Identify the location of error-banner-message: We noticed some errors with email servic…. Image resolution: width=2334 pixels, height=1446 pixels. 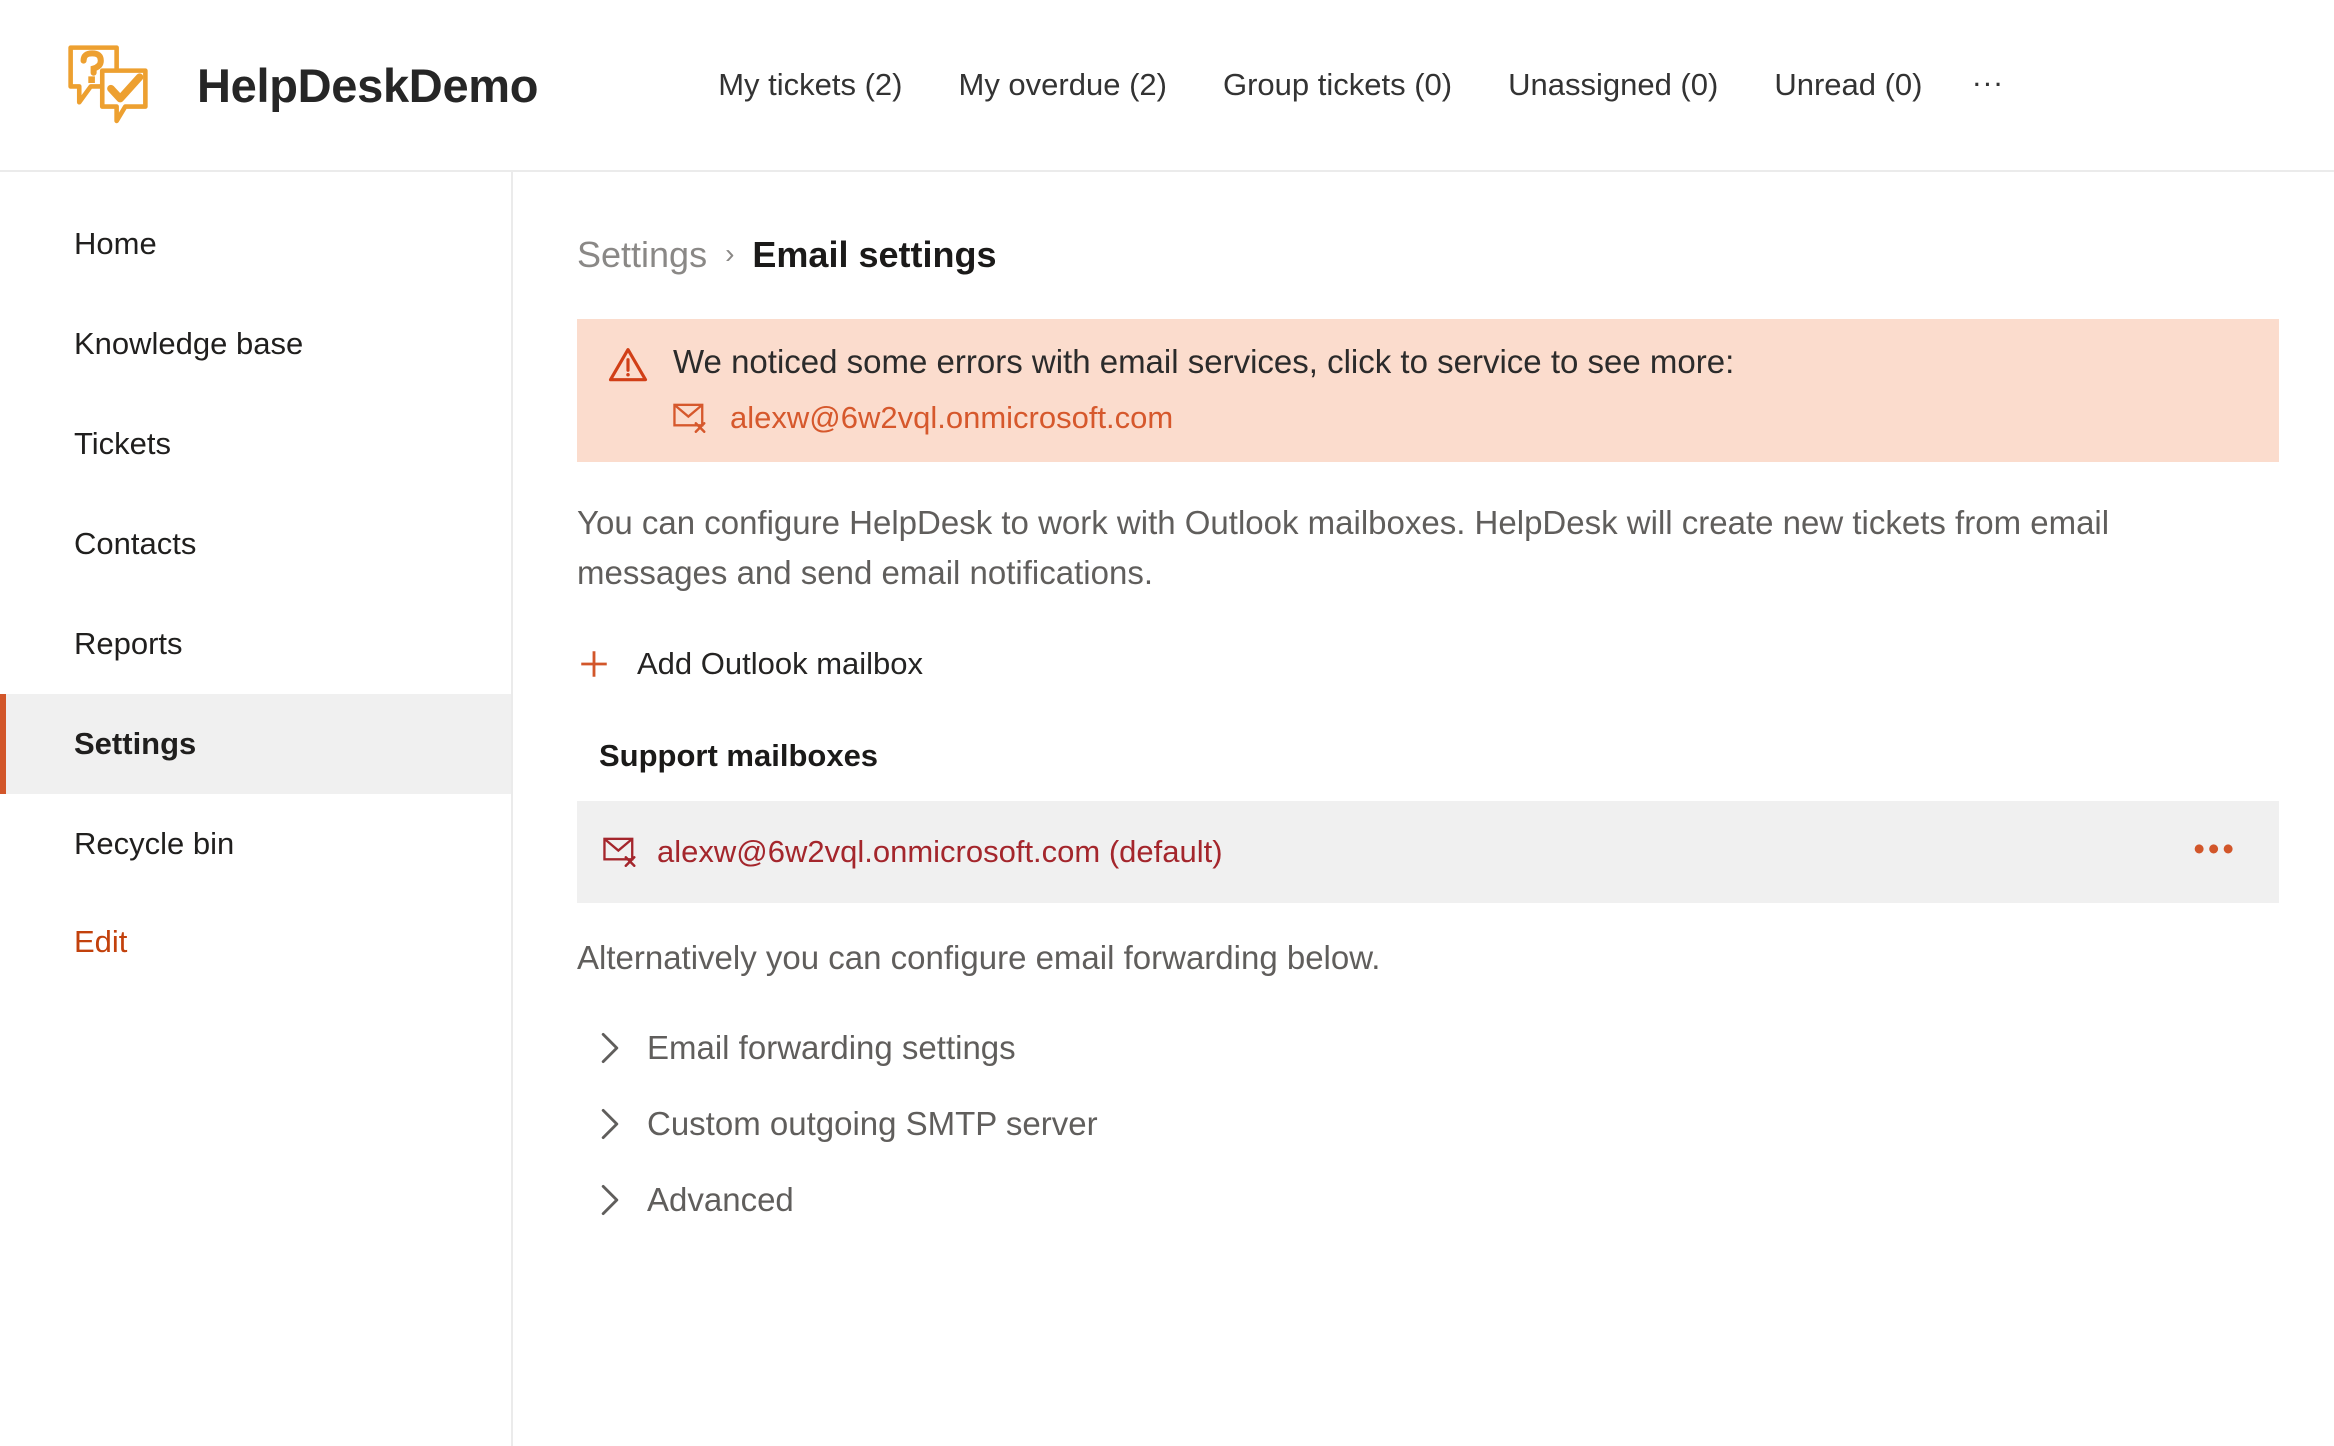
(1204, 361).